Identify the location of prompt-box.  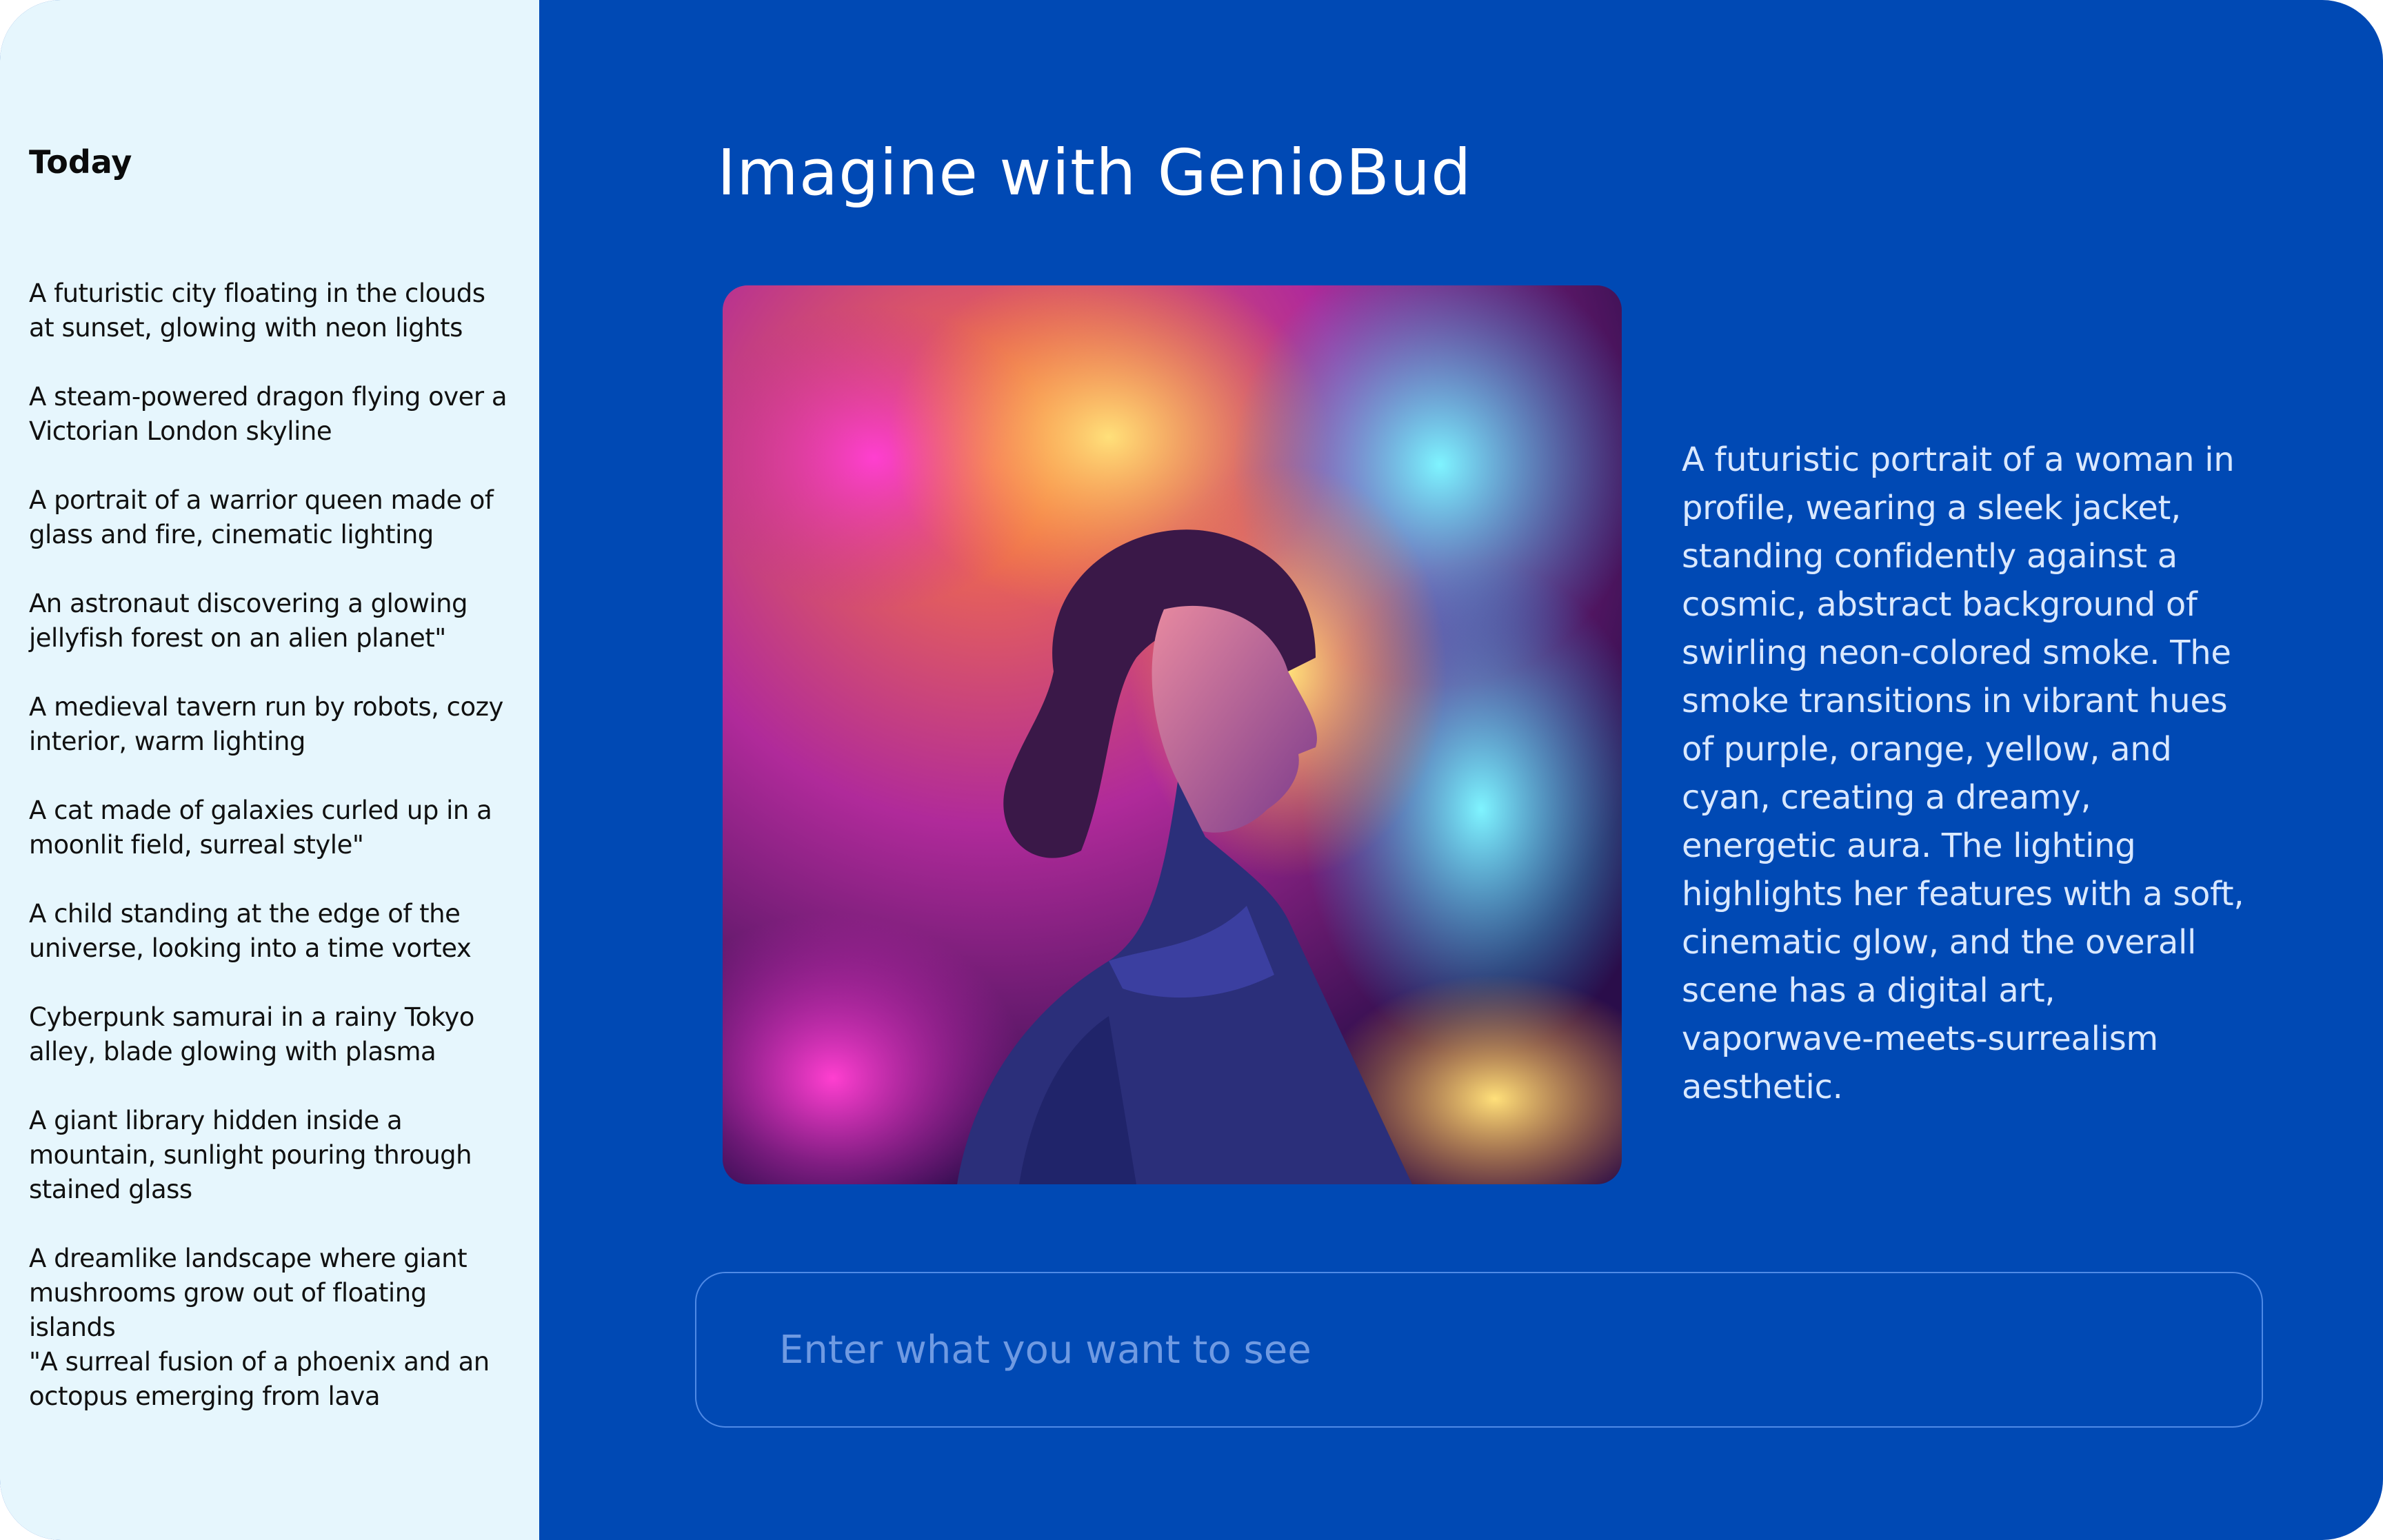
(1479, 1350).